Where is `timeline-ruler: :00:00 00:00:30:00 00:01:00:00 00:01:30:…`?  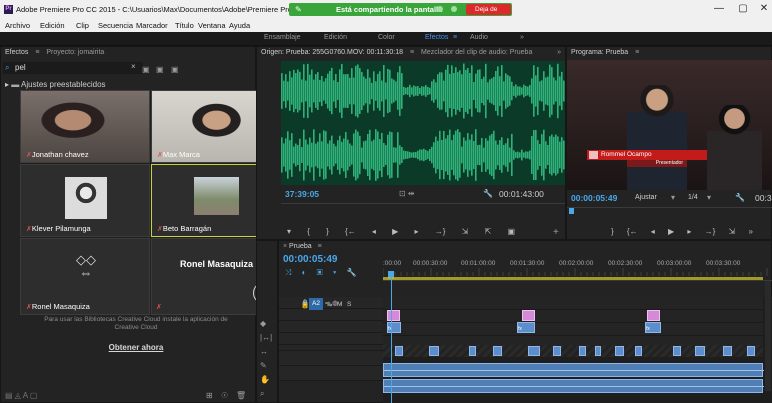 timeline-ruler: :00:00 00:00:30:00 00:01:00:00 00:01:30:… is located at coordinates (577, 268).